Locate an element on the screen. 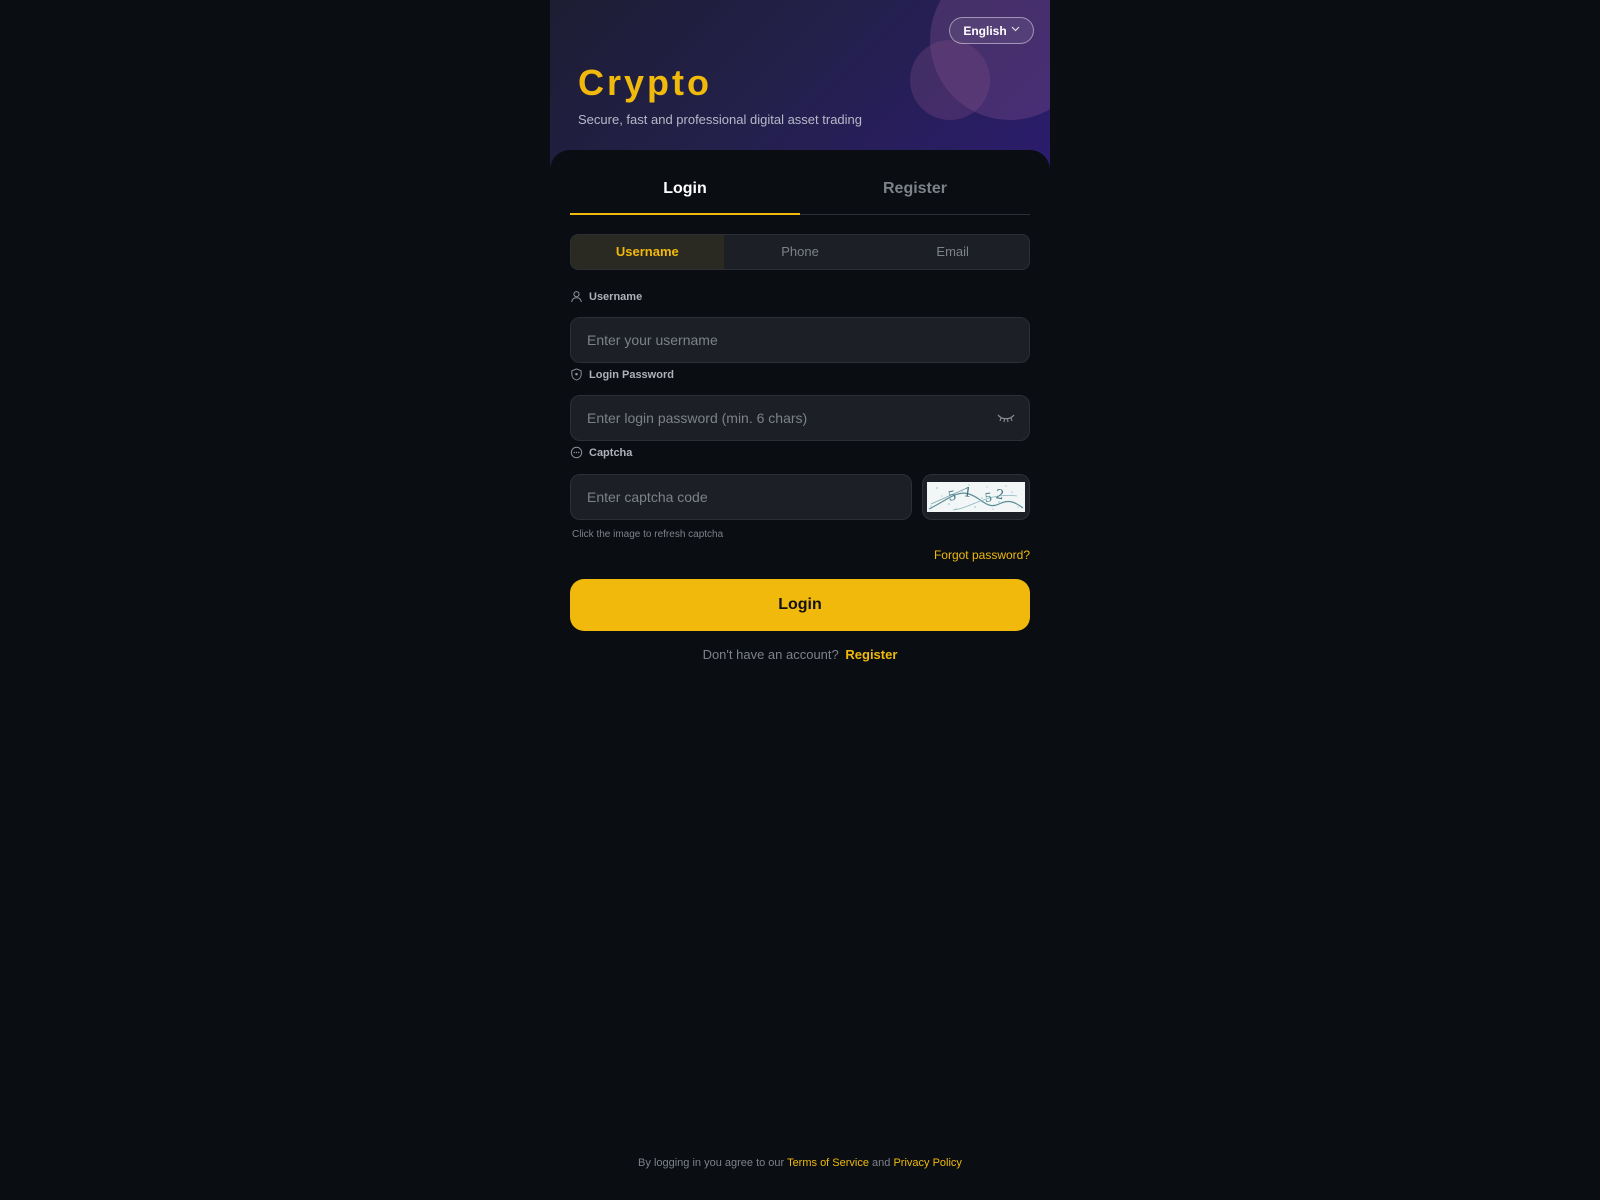 This screenshot has width=1600, height=1200. username-label-text: Username is located at coordinates (616, 296).